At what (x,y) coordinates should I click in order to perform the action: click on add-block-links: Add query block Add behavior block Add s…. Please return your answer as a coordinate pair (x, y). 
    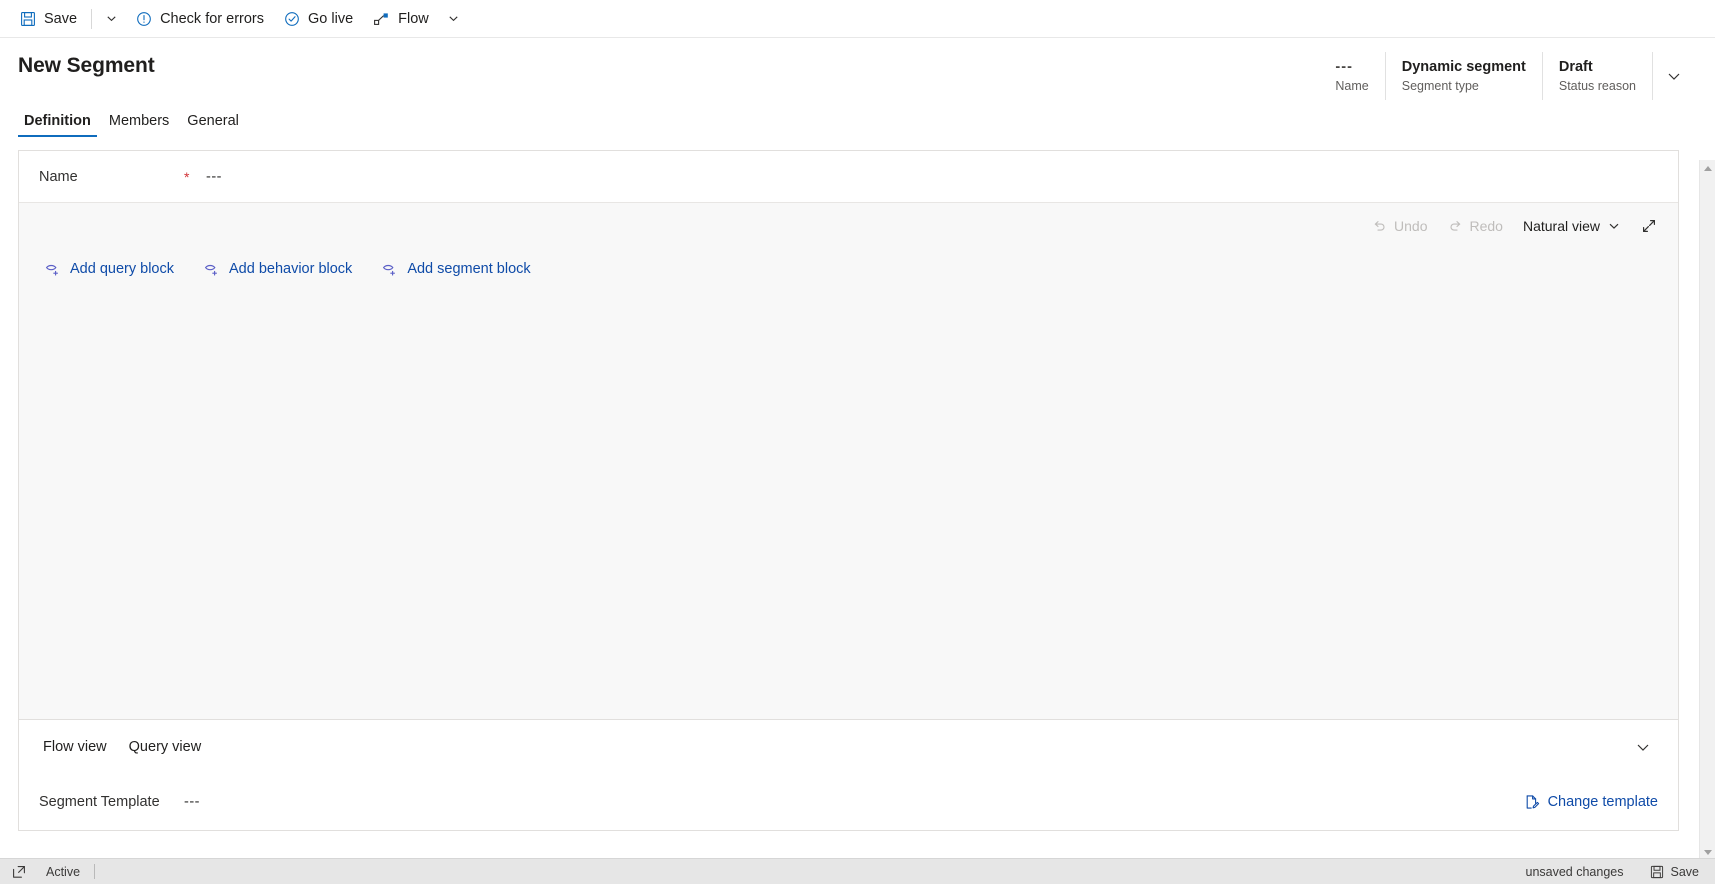
    Looking at the image, I should click on (288, 269).